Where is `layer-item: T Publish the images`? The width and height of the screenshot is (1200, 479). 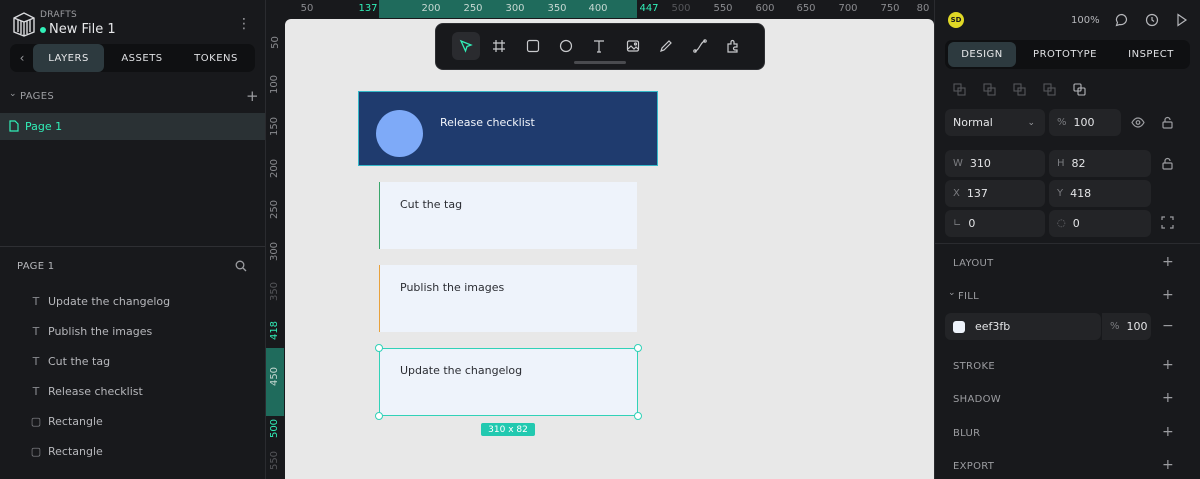
layer-item: T Publish the images is located at coordinates (132, 331).